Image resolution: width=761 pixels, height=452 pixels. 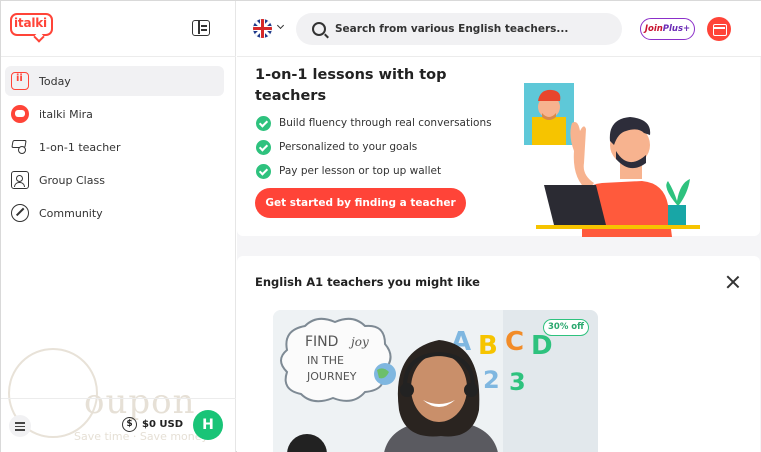 I want to click on list-item: Personalized to your goals, so click(x=374, y=147).